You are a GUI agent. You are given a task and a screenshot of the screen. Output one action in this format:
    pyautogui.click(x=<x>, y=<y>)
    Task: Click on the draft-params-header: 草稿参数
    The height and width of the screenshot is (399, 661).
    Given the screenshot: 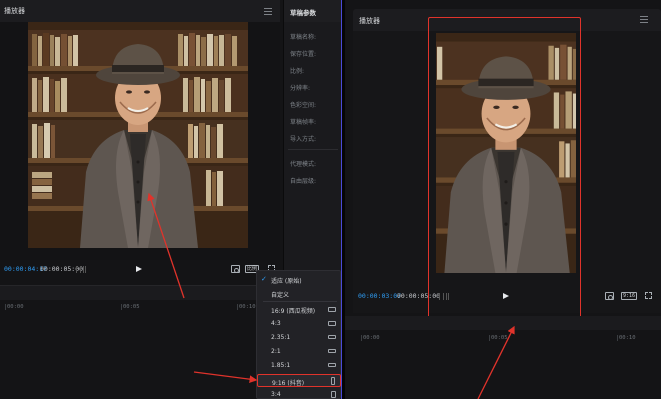 What is the action you would take?
    pyautogui.click(x=312, y=11)
    